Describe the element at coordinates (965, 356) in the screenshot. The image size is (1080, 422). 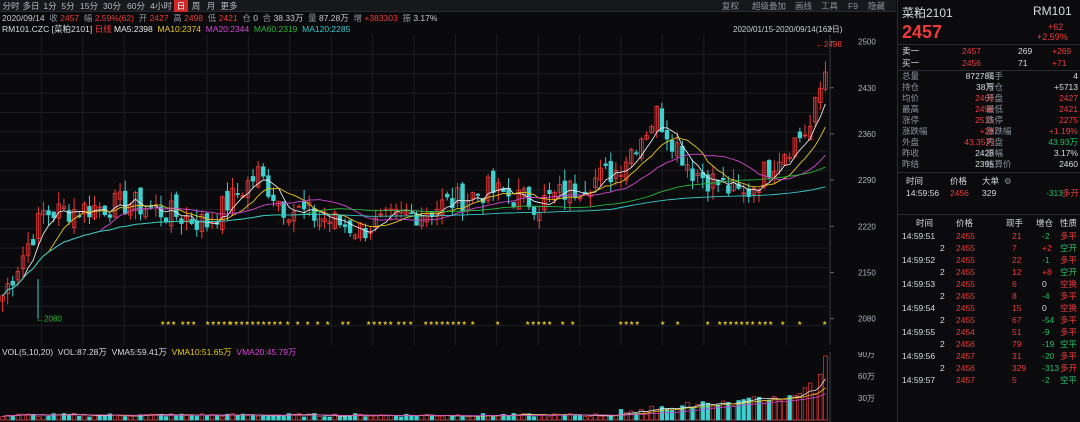
I see `tick-cell: 2457` at that location.